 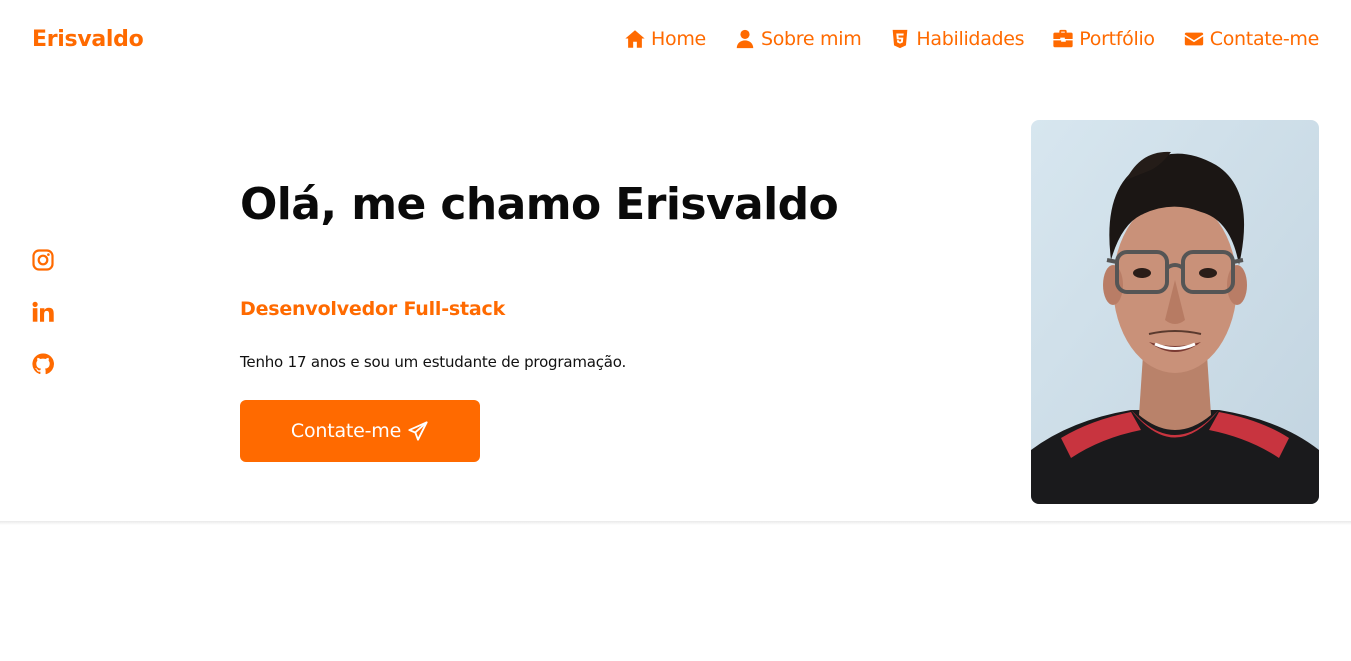 I want to click on section-divider, so click(x=675, y=523).